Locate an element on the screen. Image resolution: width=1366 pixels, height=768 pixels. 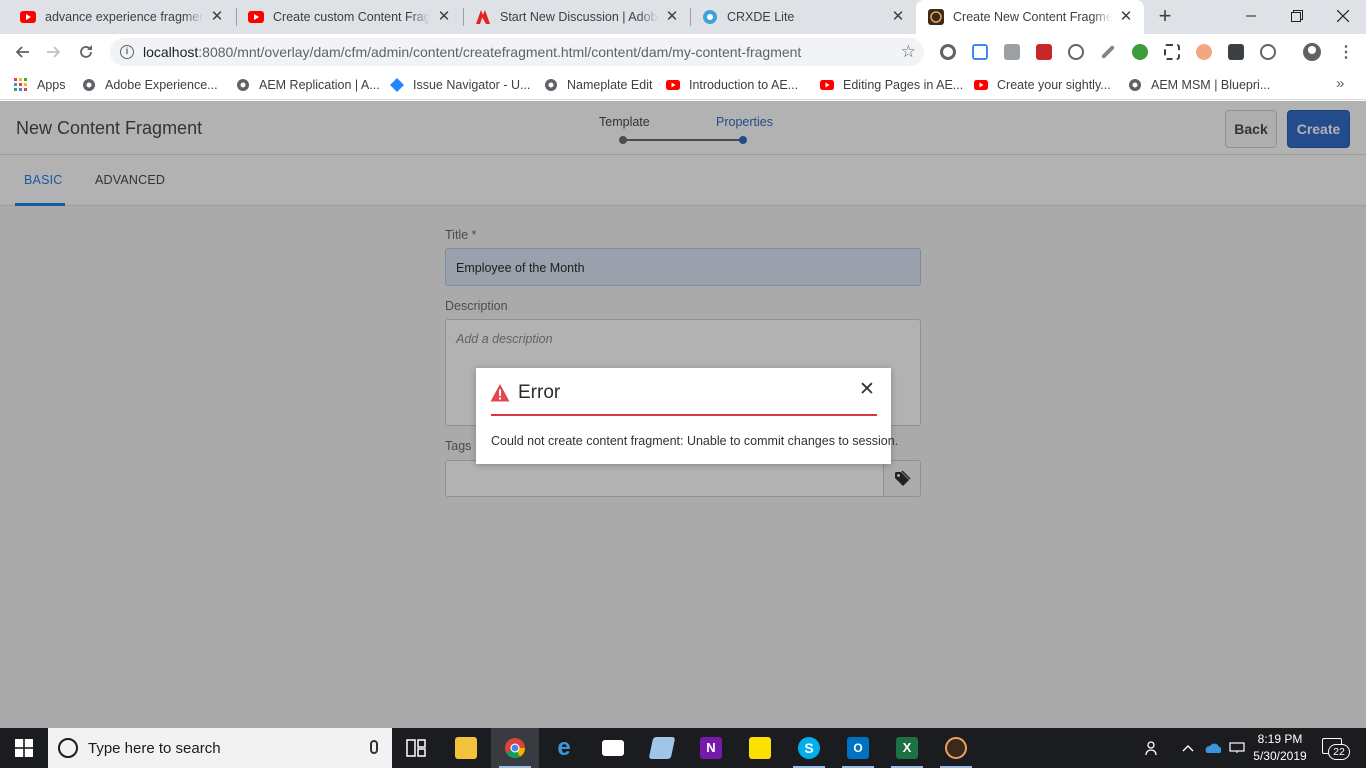
taskbar-sticky-notes is located at coordinates (760, 748).